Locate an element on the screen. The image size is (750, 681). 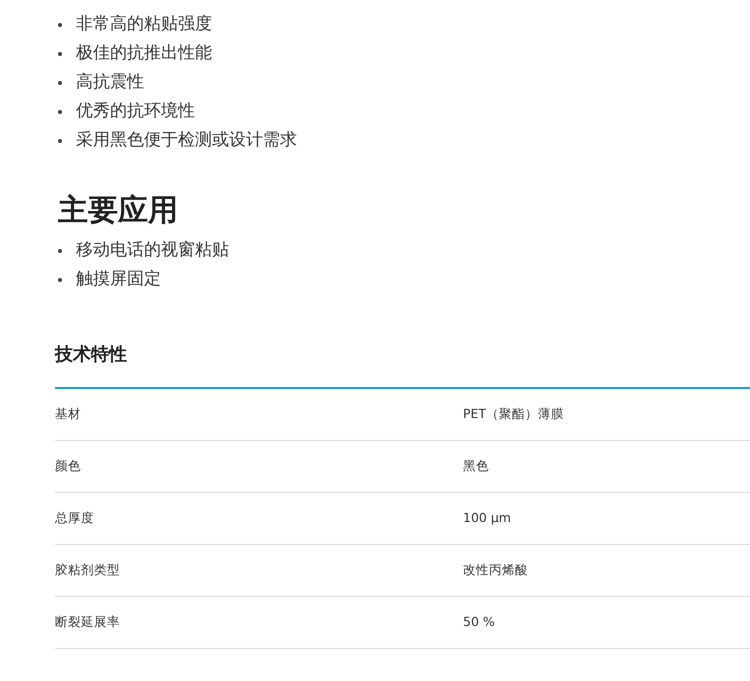
spec-label: 总厚度 is located at coordinates (75, 518).